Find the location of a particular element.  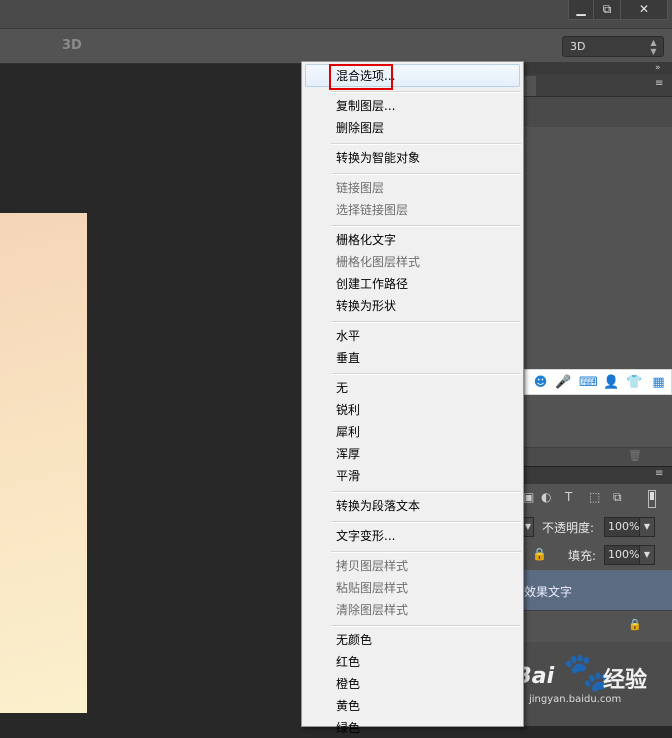

adjustment-filter-icon: ◐ is located at coordinates (546, 497).